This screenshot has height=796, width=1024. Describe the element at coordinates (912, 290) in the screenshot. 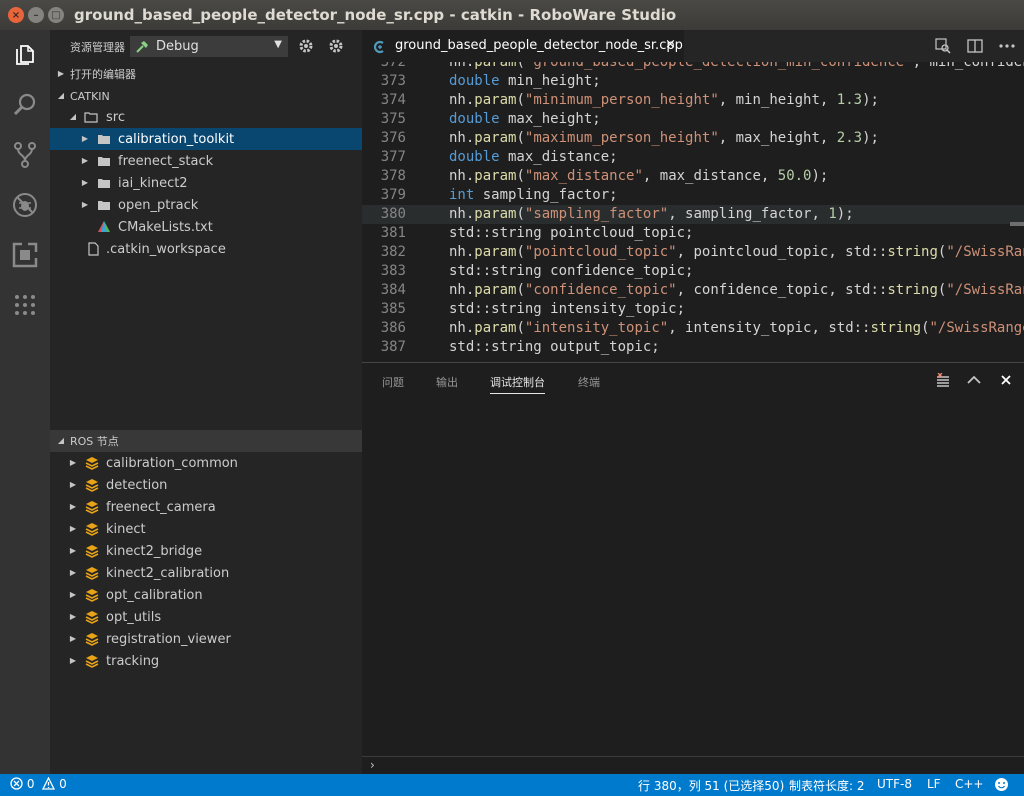

I see `code-token: string` at that location.